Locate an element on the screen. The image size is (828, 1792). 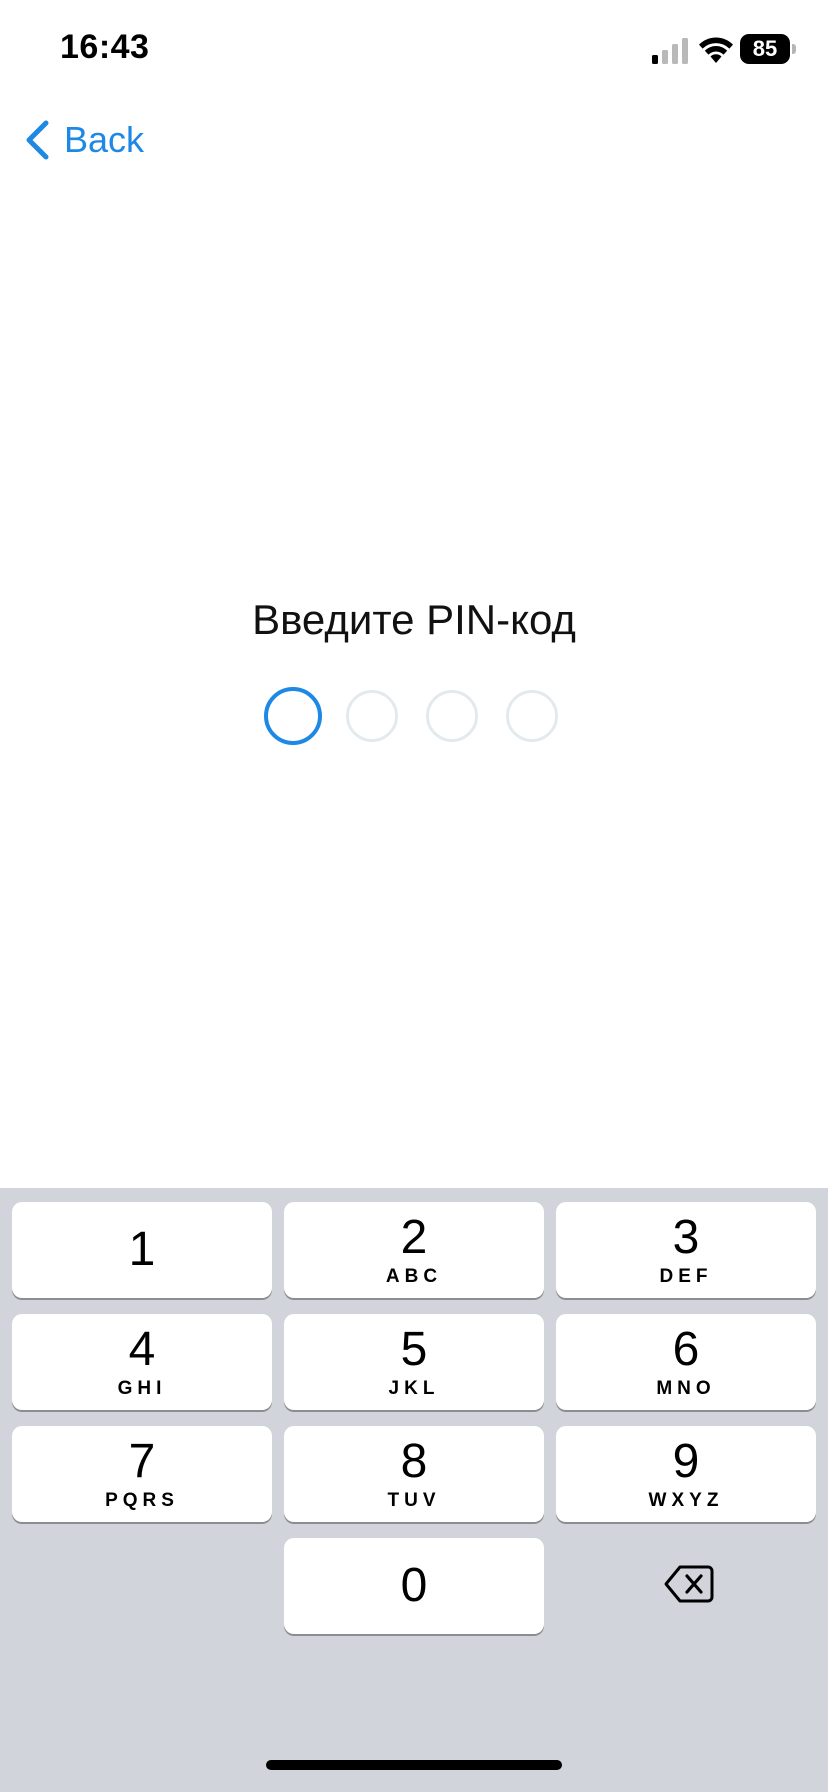
key-8: 8 TUV is located at coordinates (414, 1474).